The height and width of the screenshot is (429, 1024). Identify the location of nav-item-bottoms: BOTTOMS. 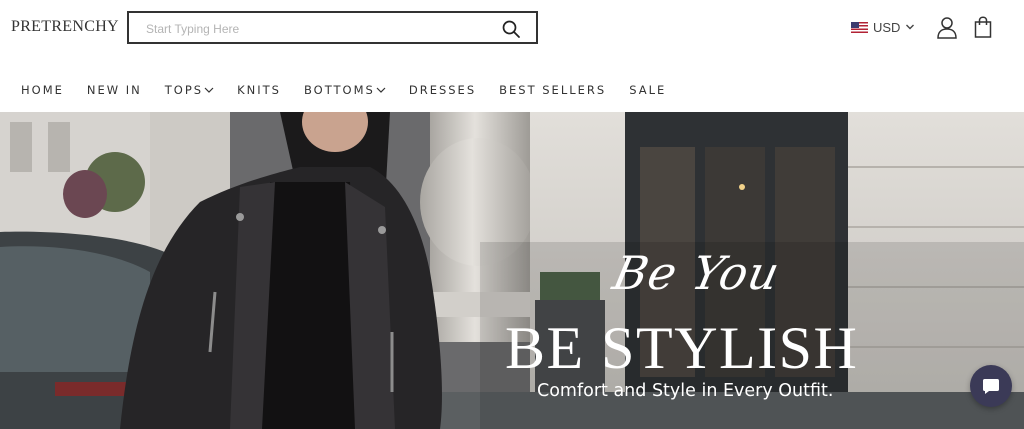
(345, 90).